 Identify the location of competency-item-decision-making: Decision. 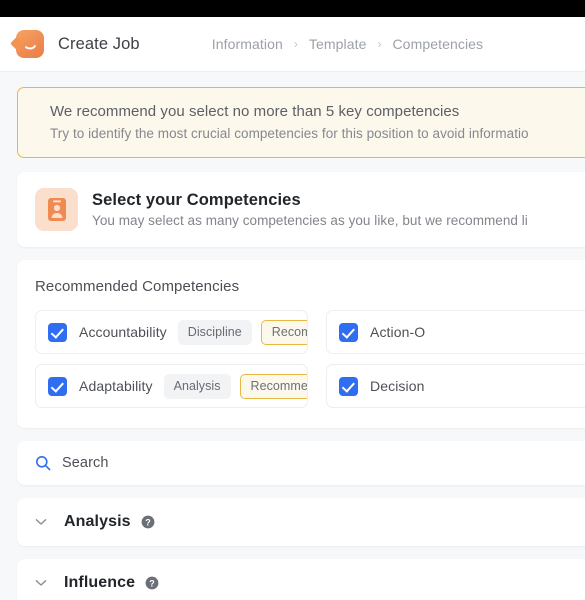
(455, 386).